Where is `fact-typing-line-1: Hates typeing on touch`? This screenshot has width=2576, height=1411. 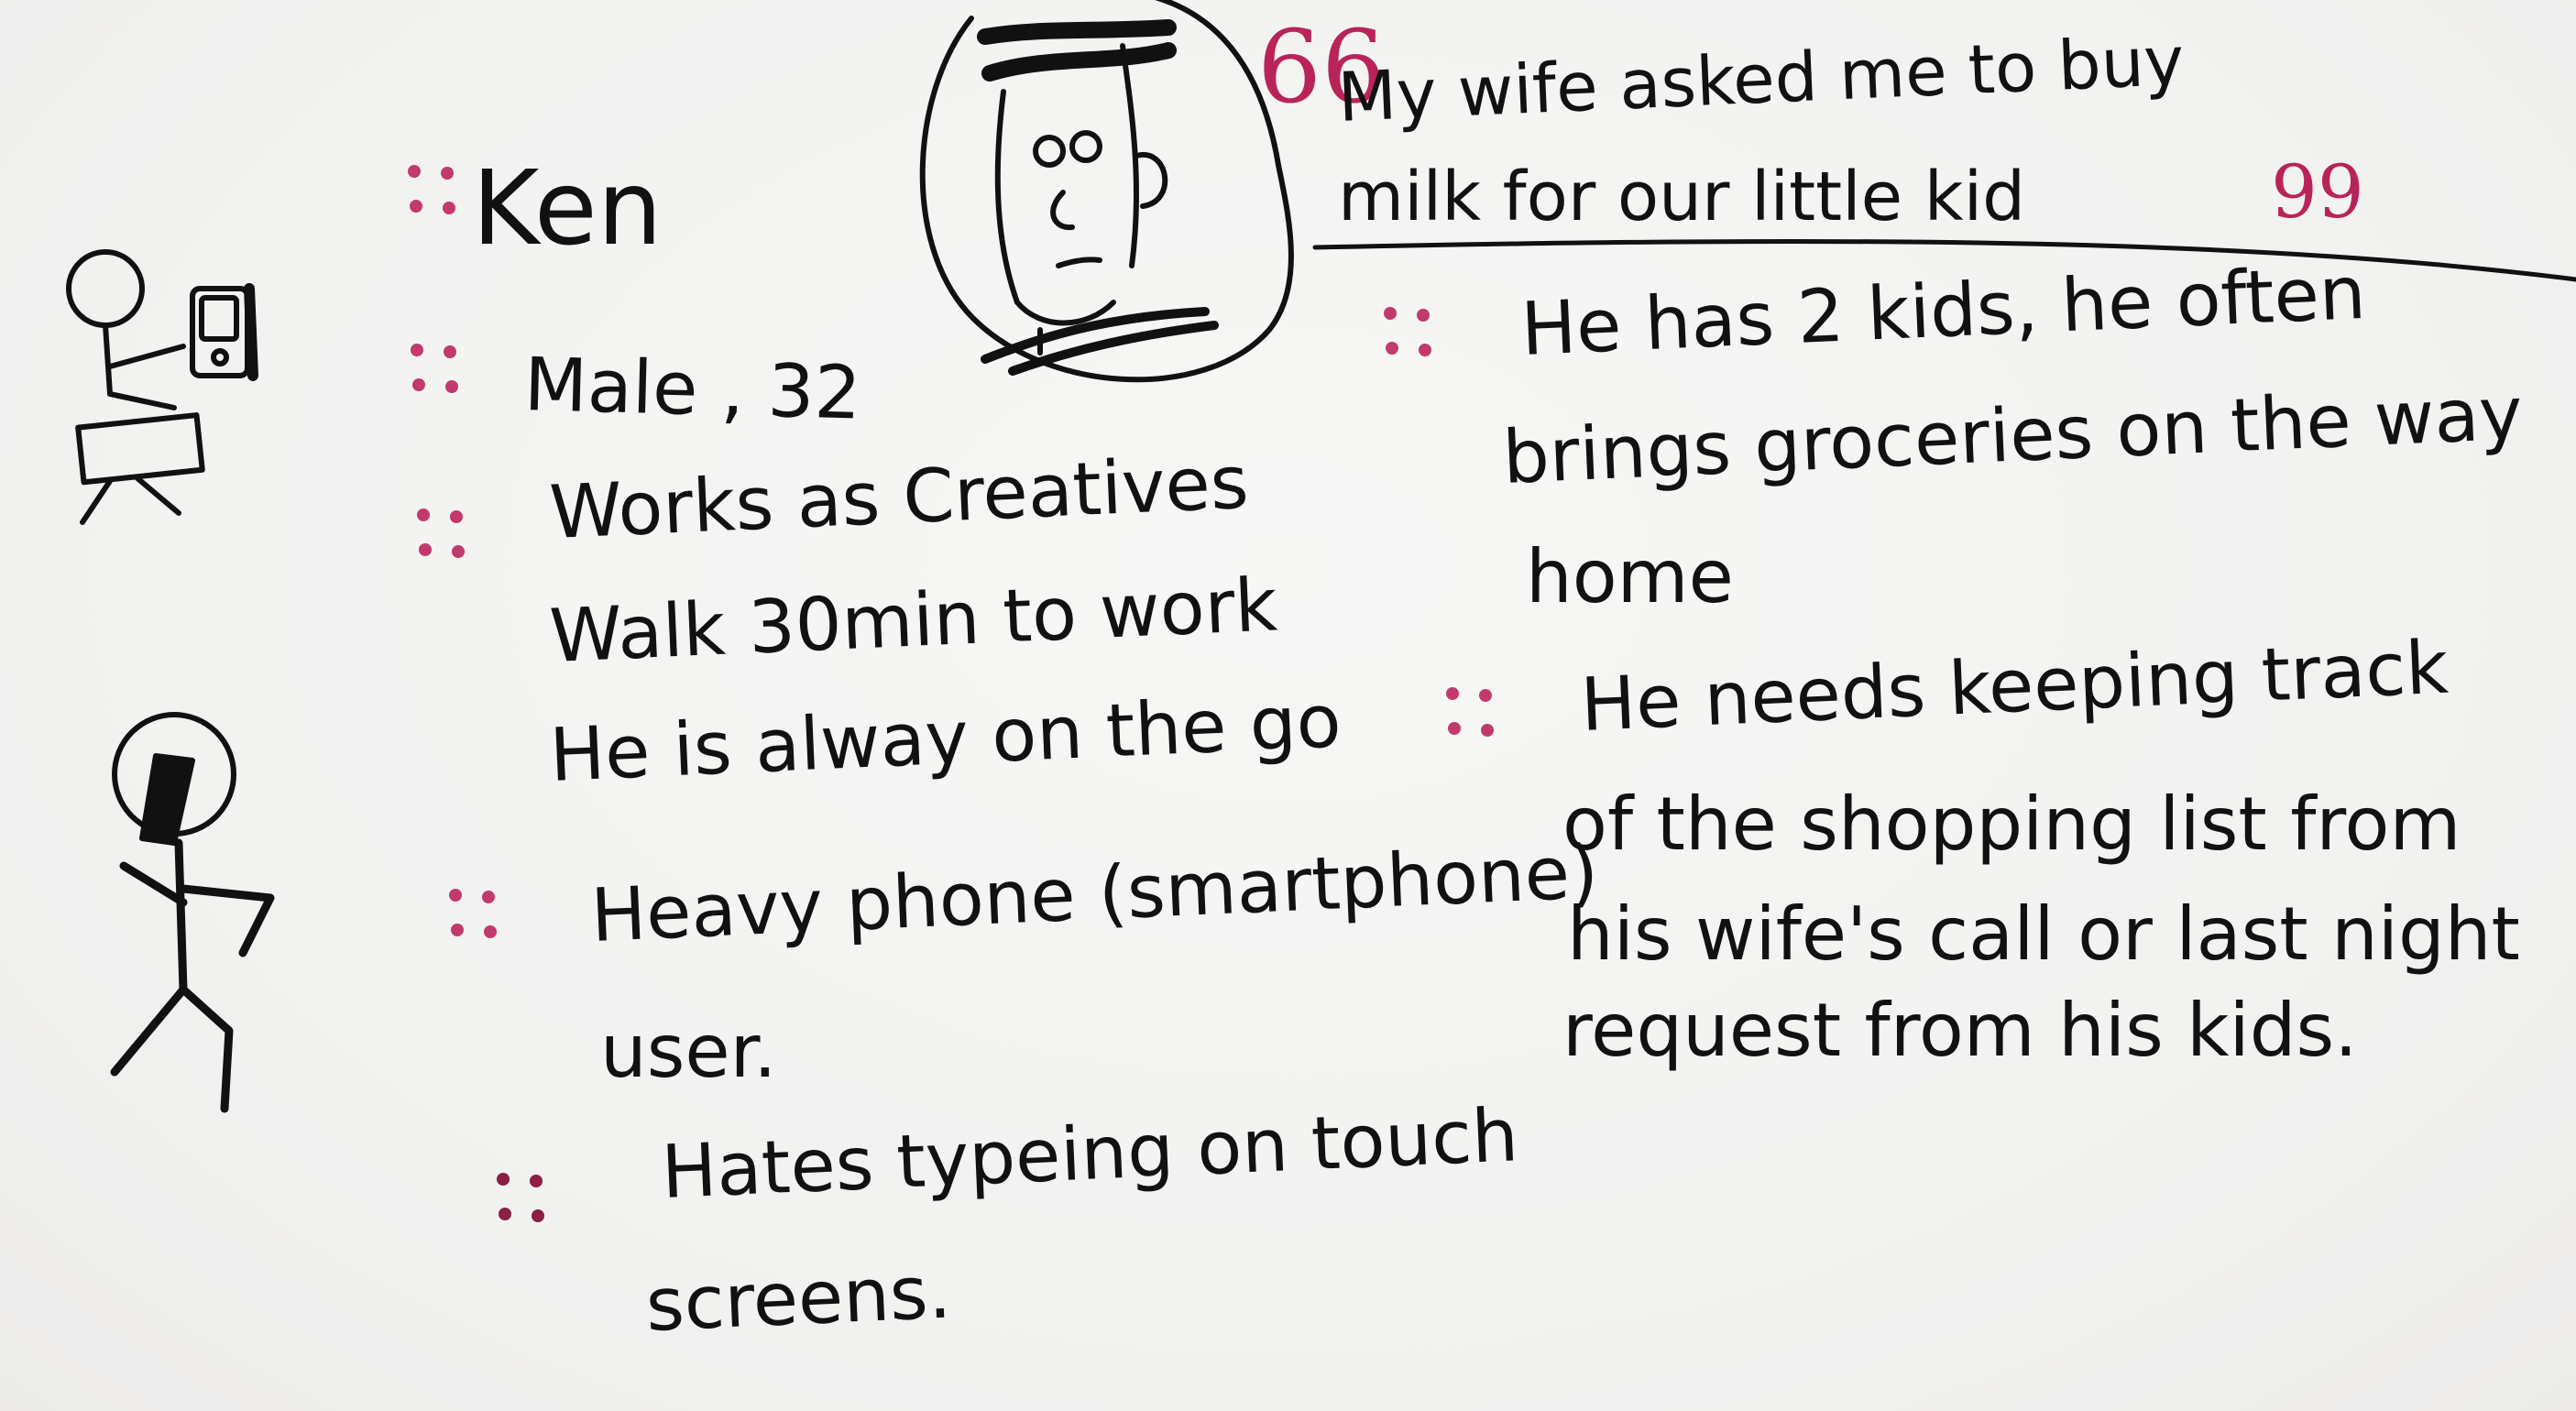
fact-typing-line-1: Hates typeing on touch is located at coordinates (1089, 1154).